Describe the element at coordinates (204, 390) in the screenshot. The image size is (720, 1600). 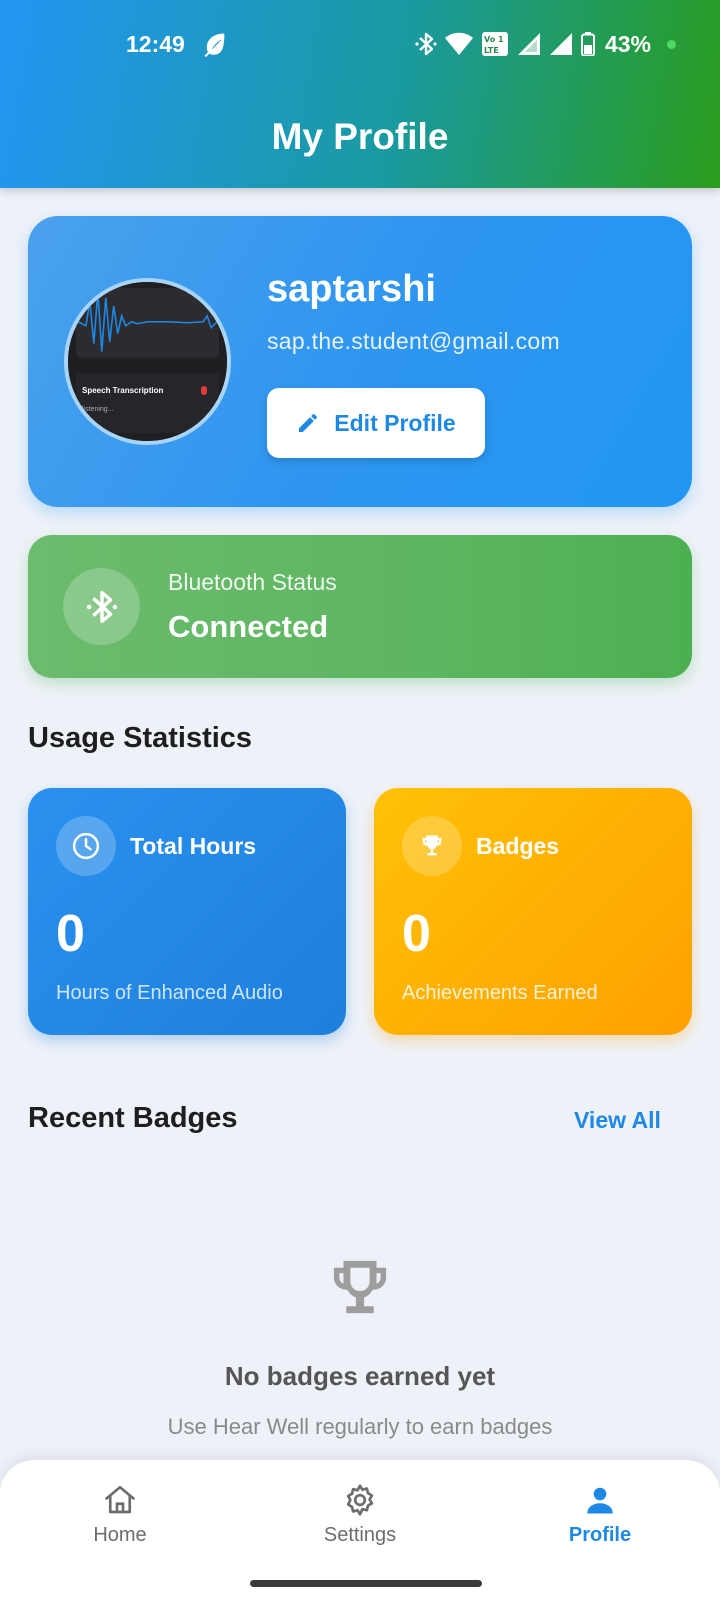
I see `mic-icon` at that location.